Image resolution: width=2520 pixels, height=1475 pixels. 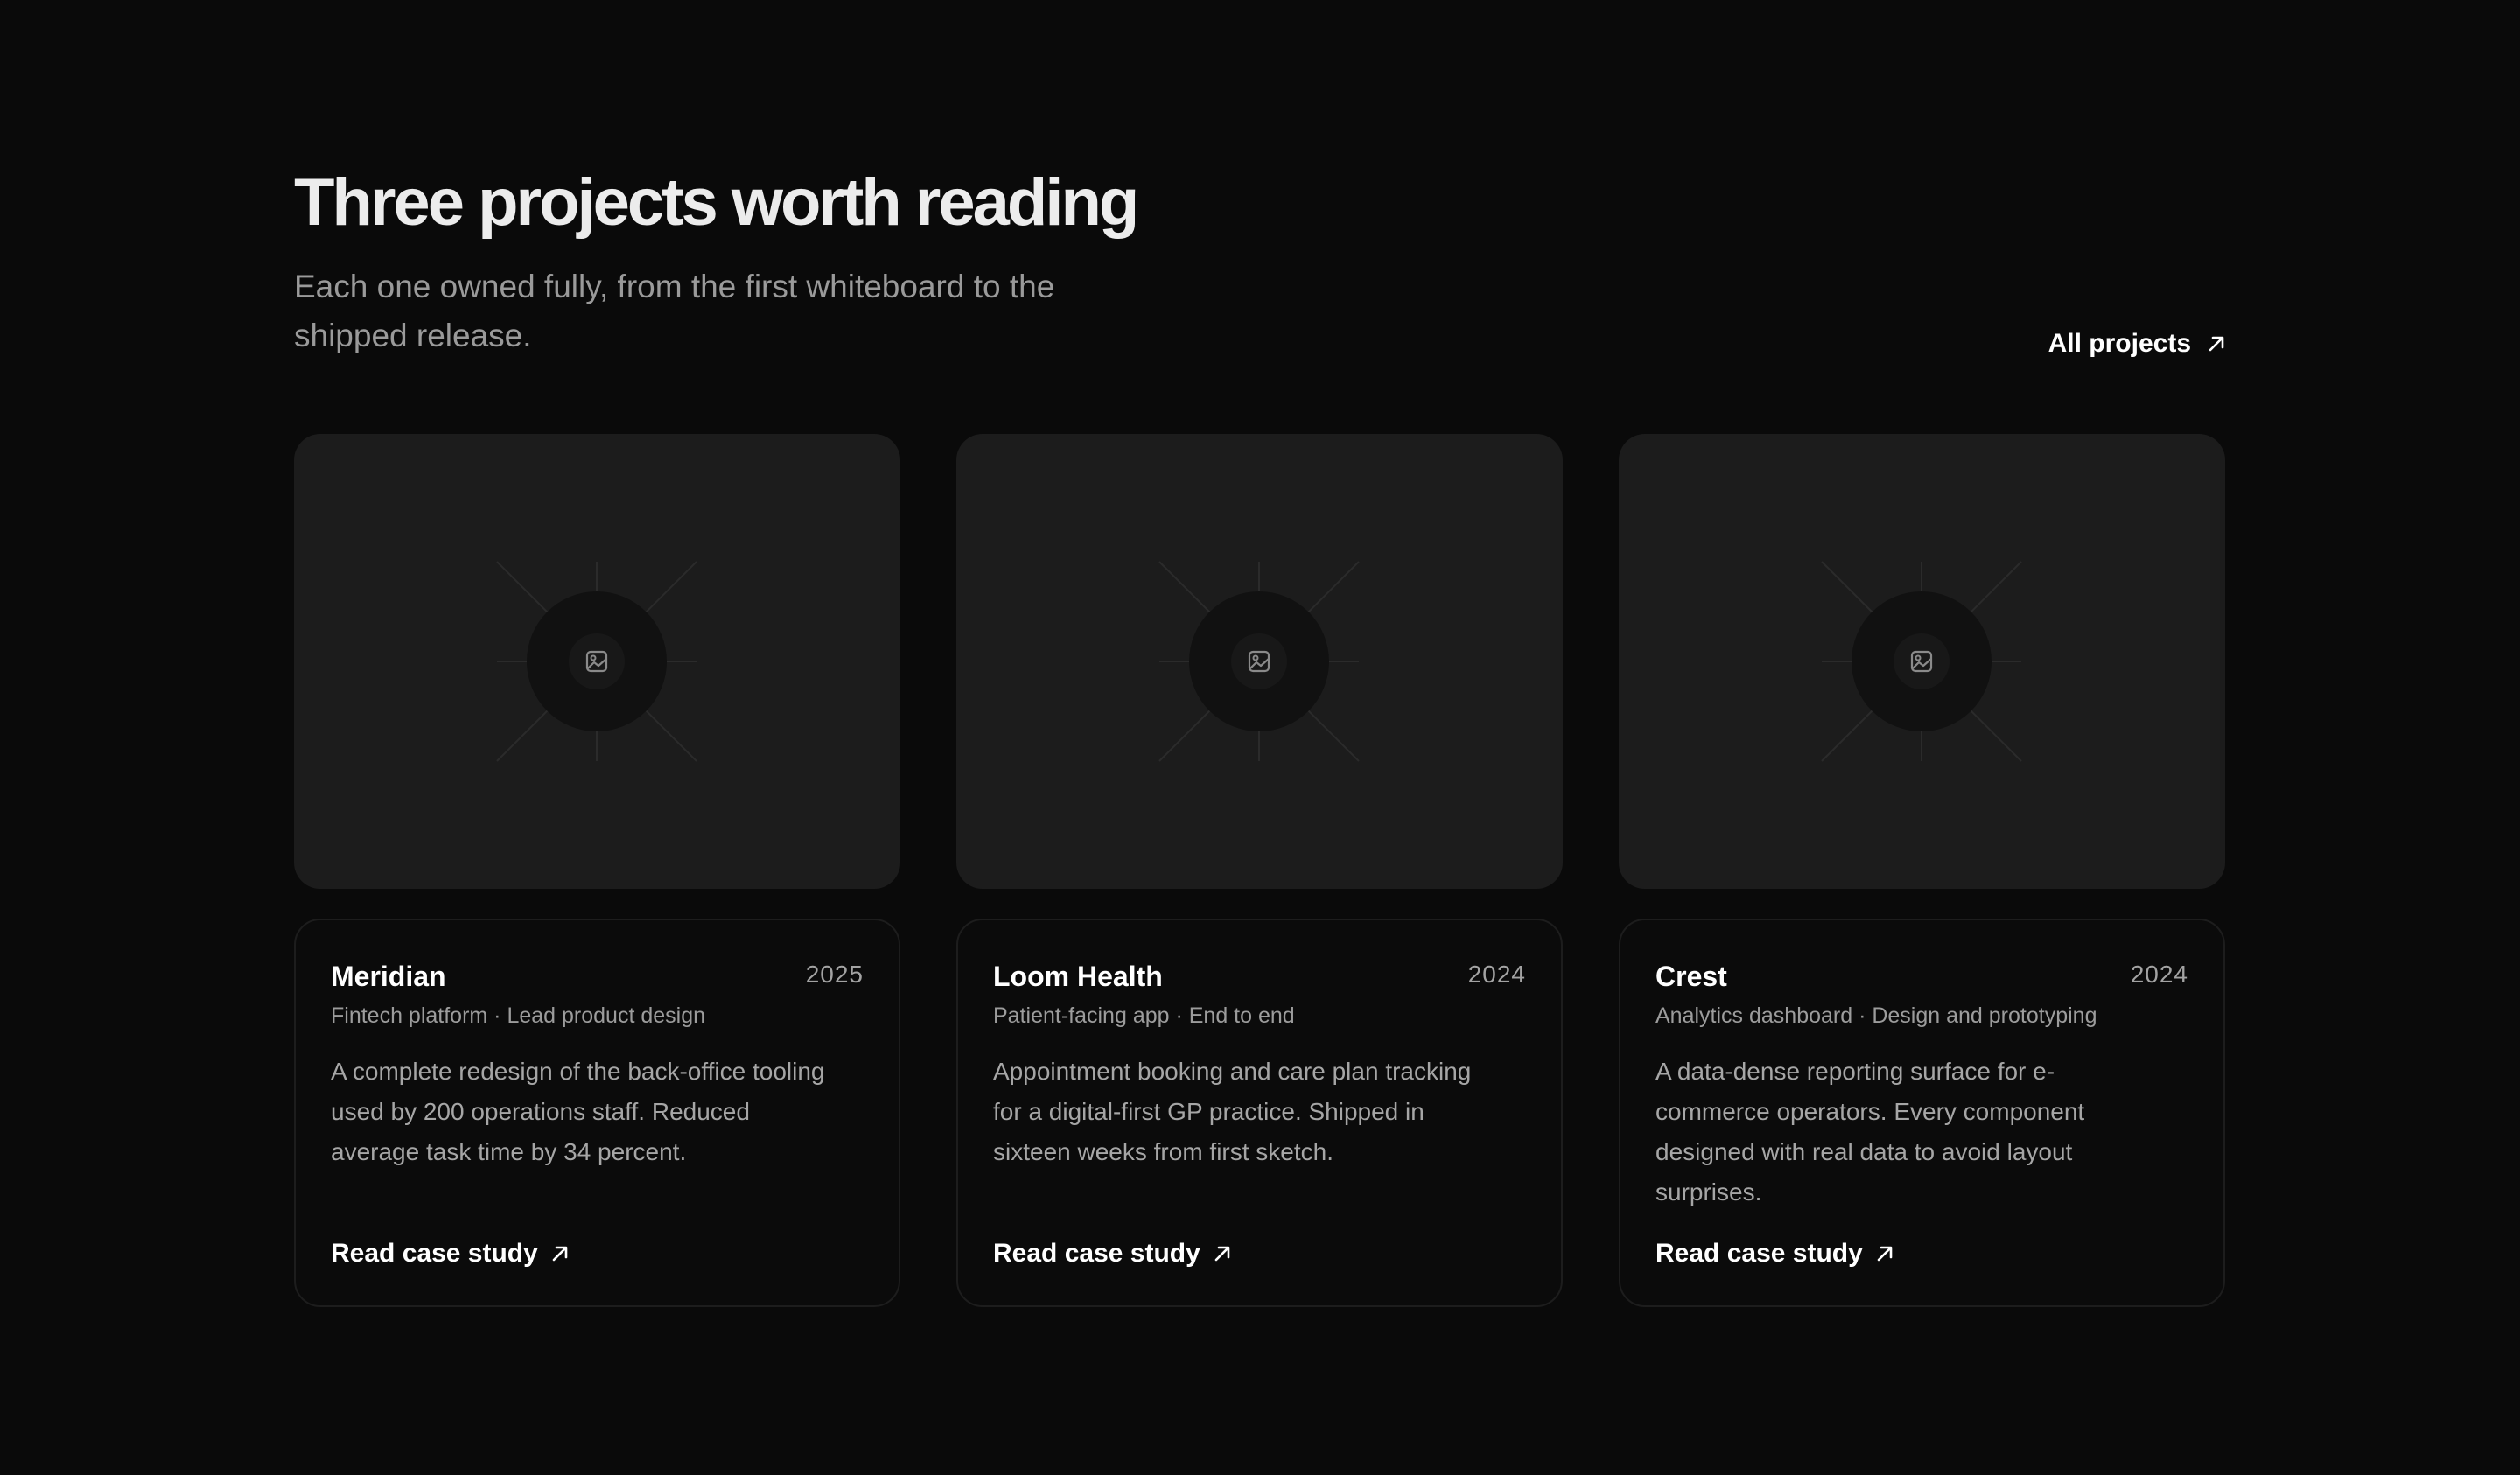 I want to click on all-projects-link: All projects, so click(x=2137, y=344).